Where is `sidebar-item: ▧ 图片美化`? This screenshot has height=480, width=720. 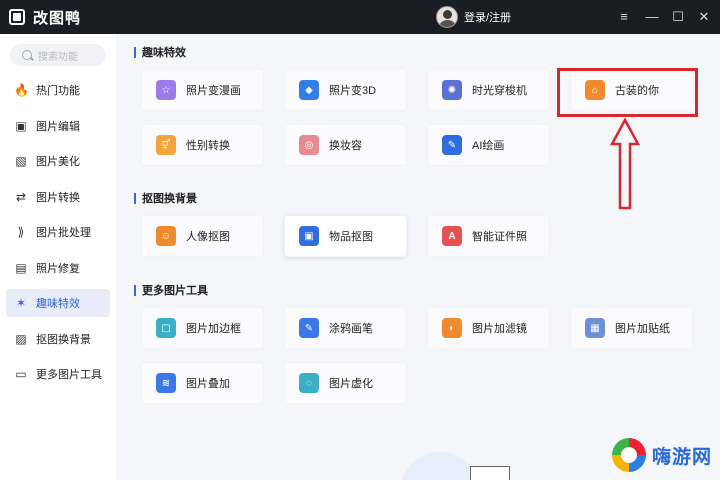
sidebar-item: ▧ 图片美化 is located at coordinates (58, 161).